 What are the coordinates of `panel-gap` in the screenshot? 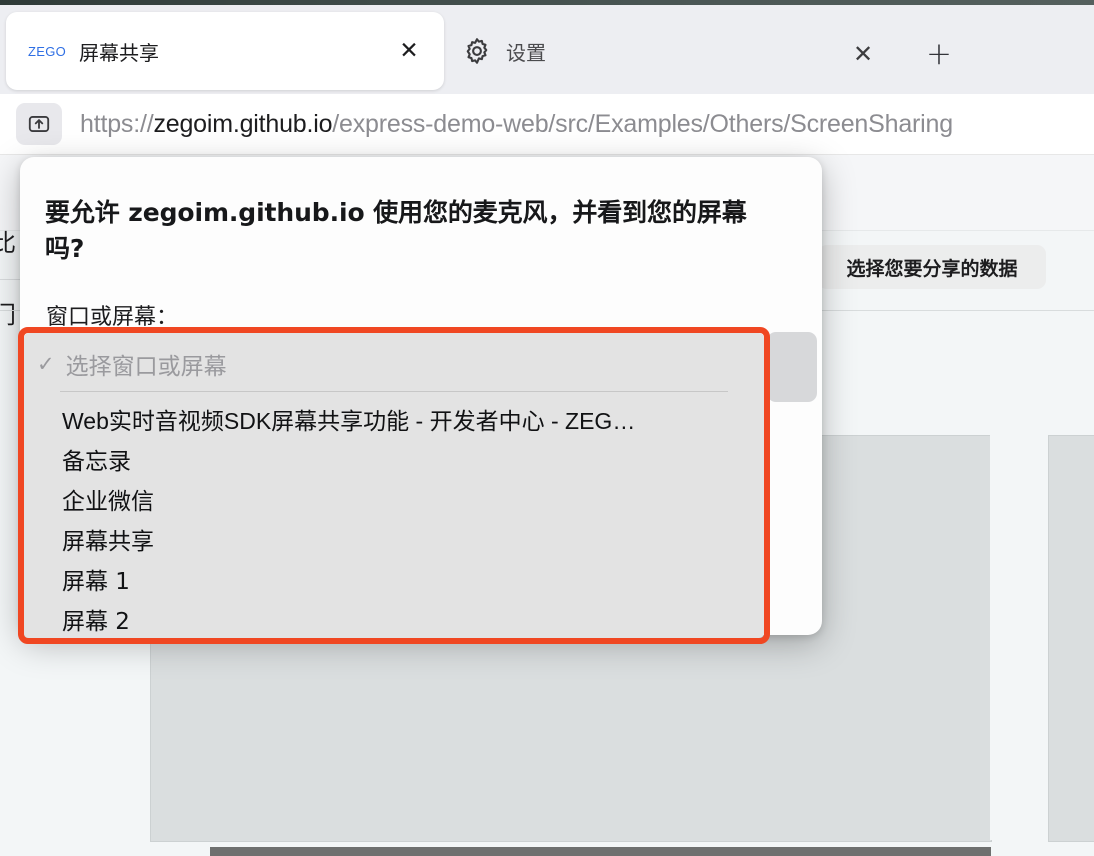 It's located at (1019, 637).